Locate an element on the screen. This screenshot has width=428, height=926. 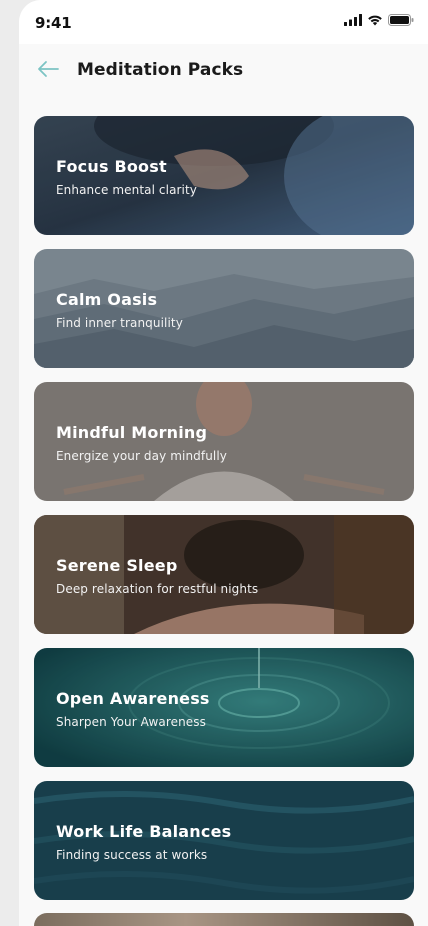
pack-name: Work Life Balances is located at coordinates (144, 831).